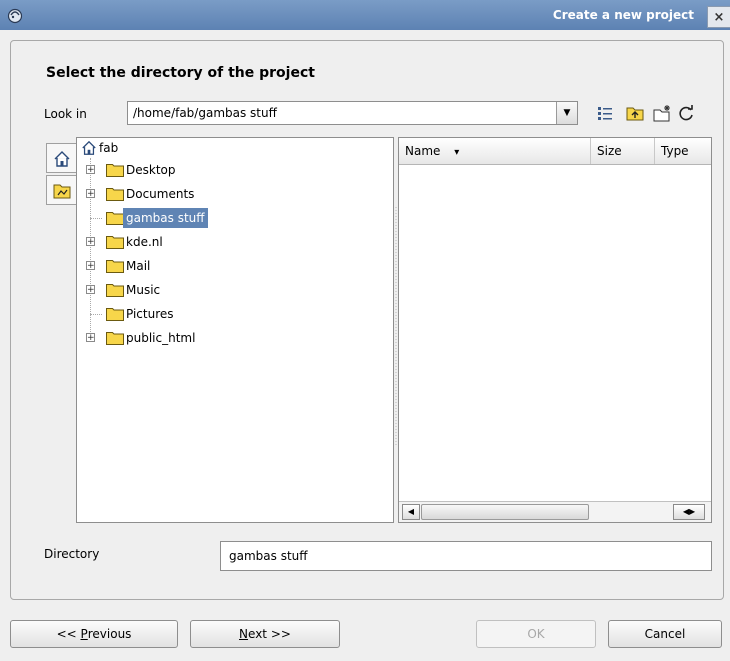  What do you see at coordinates (143, 290) in the screenshot?
I see `tree-item-label: Music` at bounding box center [143, 290].